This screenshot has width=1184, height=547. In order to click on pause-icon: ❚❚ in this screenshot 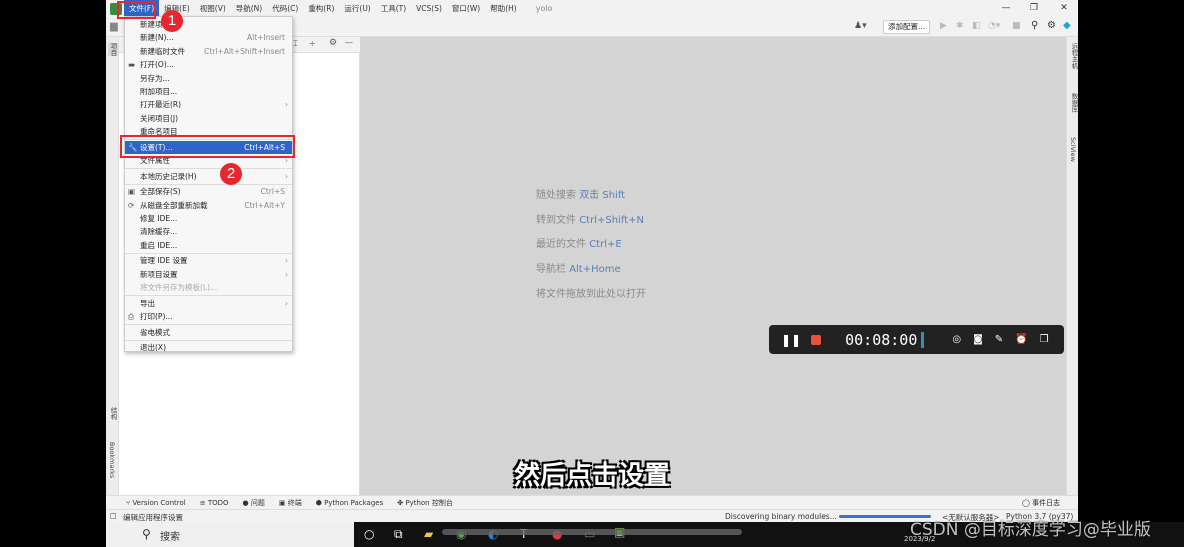, I will do `click(791, 340)`.